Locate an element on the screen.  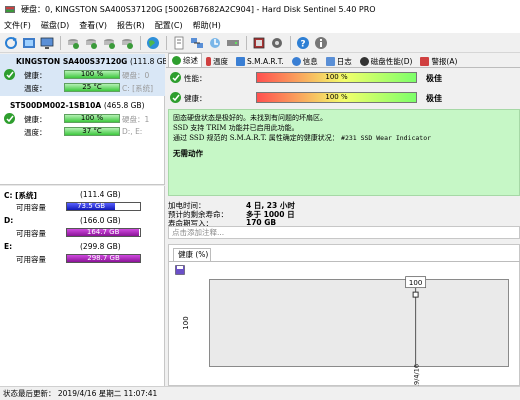
status-line: SSD 支持 TRIM 功能并已启用此功能。 is located at coordinates (236, 128).